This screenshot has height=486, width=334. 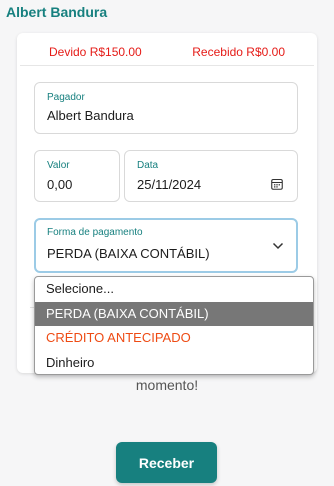 What do you see at coordinates (148, 165) in the screenshot?
I see `date-label: Data` at bounding box center [148, 165].